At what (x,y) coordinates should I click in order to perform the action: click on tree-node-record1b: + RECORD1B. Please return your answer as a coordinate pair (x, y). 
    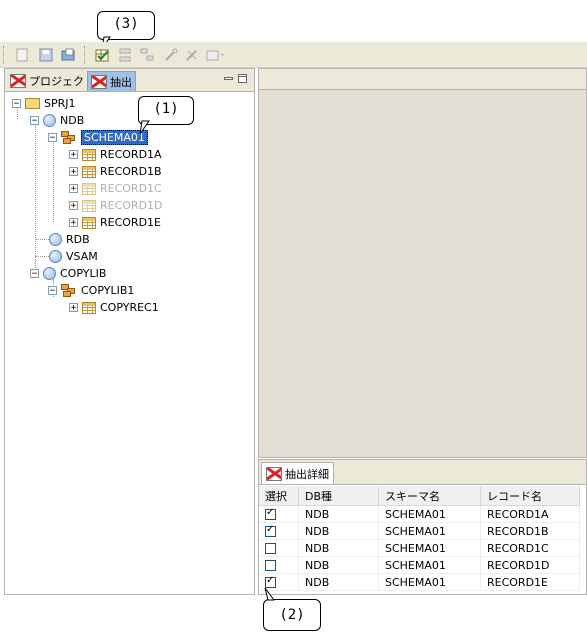
    Looking at the image, I should click on (115, 171).